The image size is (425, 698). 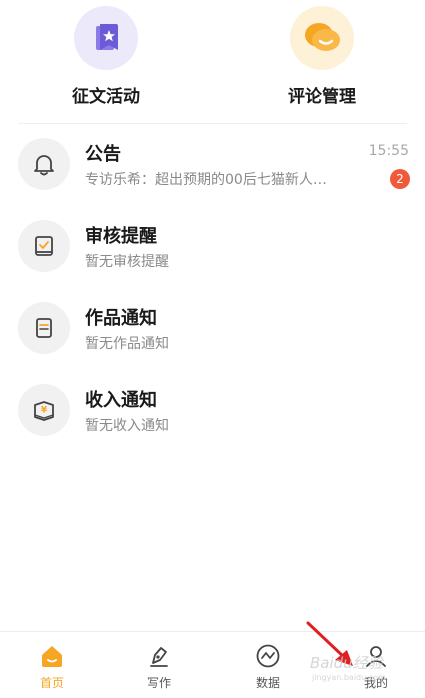 I want to click on tab-label: 写作, so click(x=158, y=683).